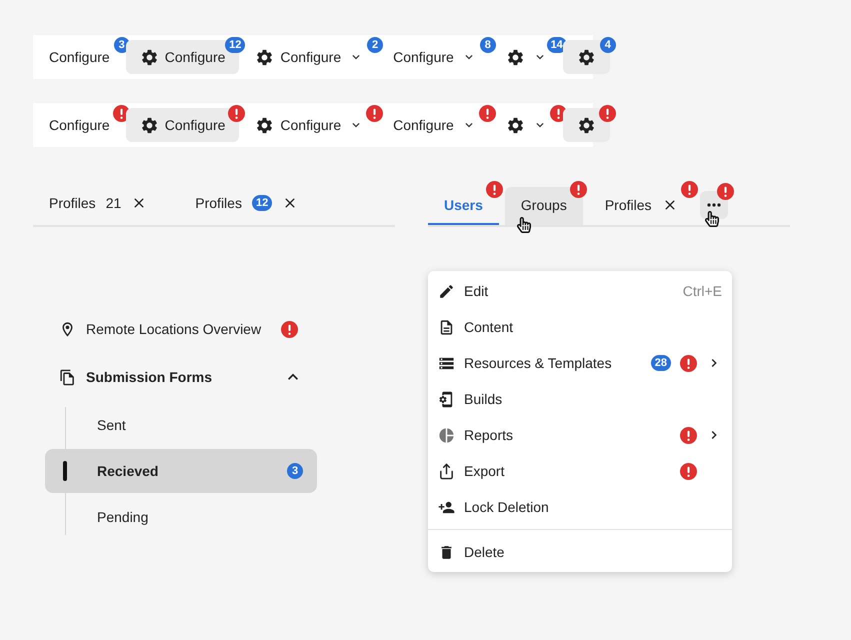 This screenshot has width=851, height=640. What do you see at coordinates (608, 45) in the screenshot?
I see `count-badge: 4` at bounding box center [608, 45].